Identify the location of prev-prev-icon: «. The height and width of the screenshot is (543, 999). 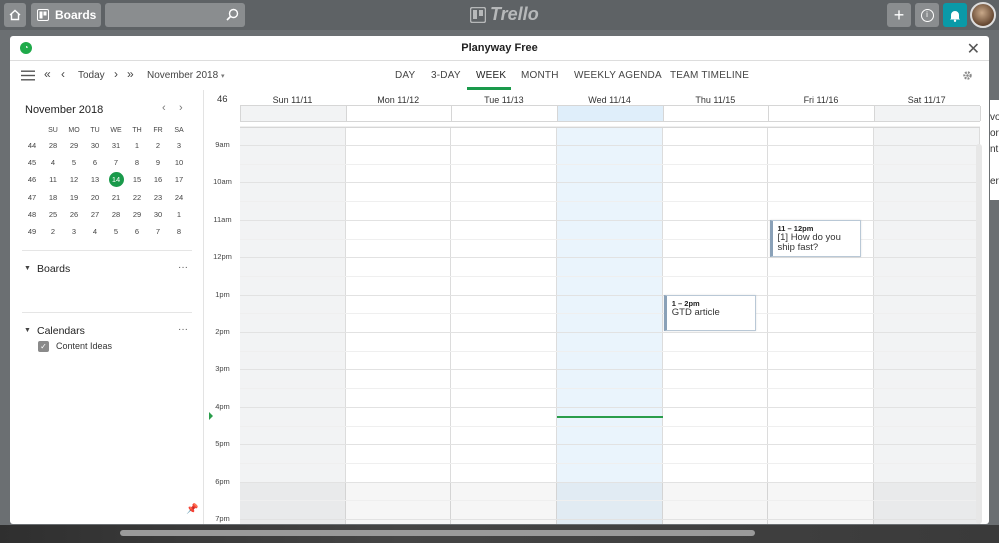
(47, 74).